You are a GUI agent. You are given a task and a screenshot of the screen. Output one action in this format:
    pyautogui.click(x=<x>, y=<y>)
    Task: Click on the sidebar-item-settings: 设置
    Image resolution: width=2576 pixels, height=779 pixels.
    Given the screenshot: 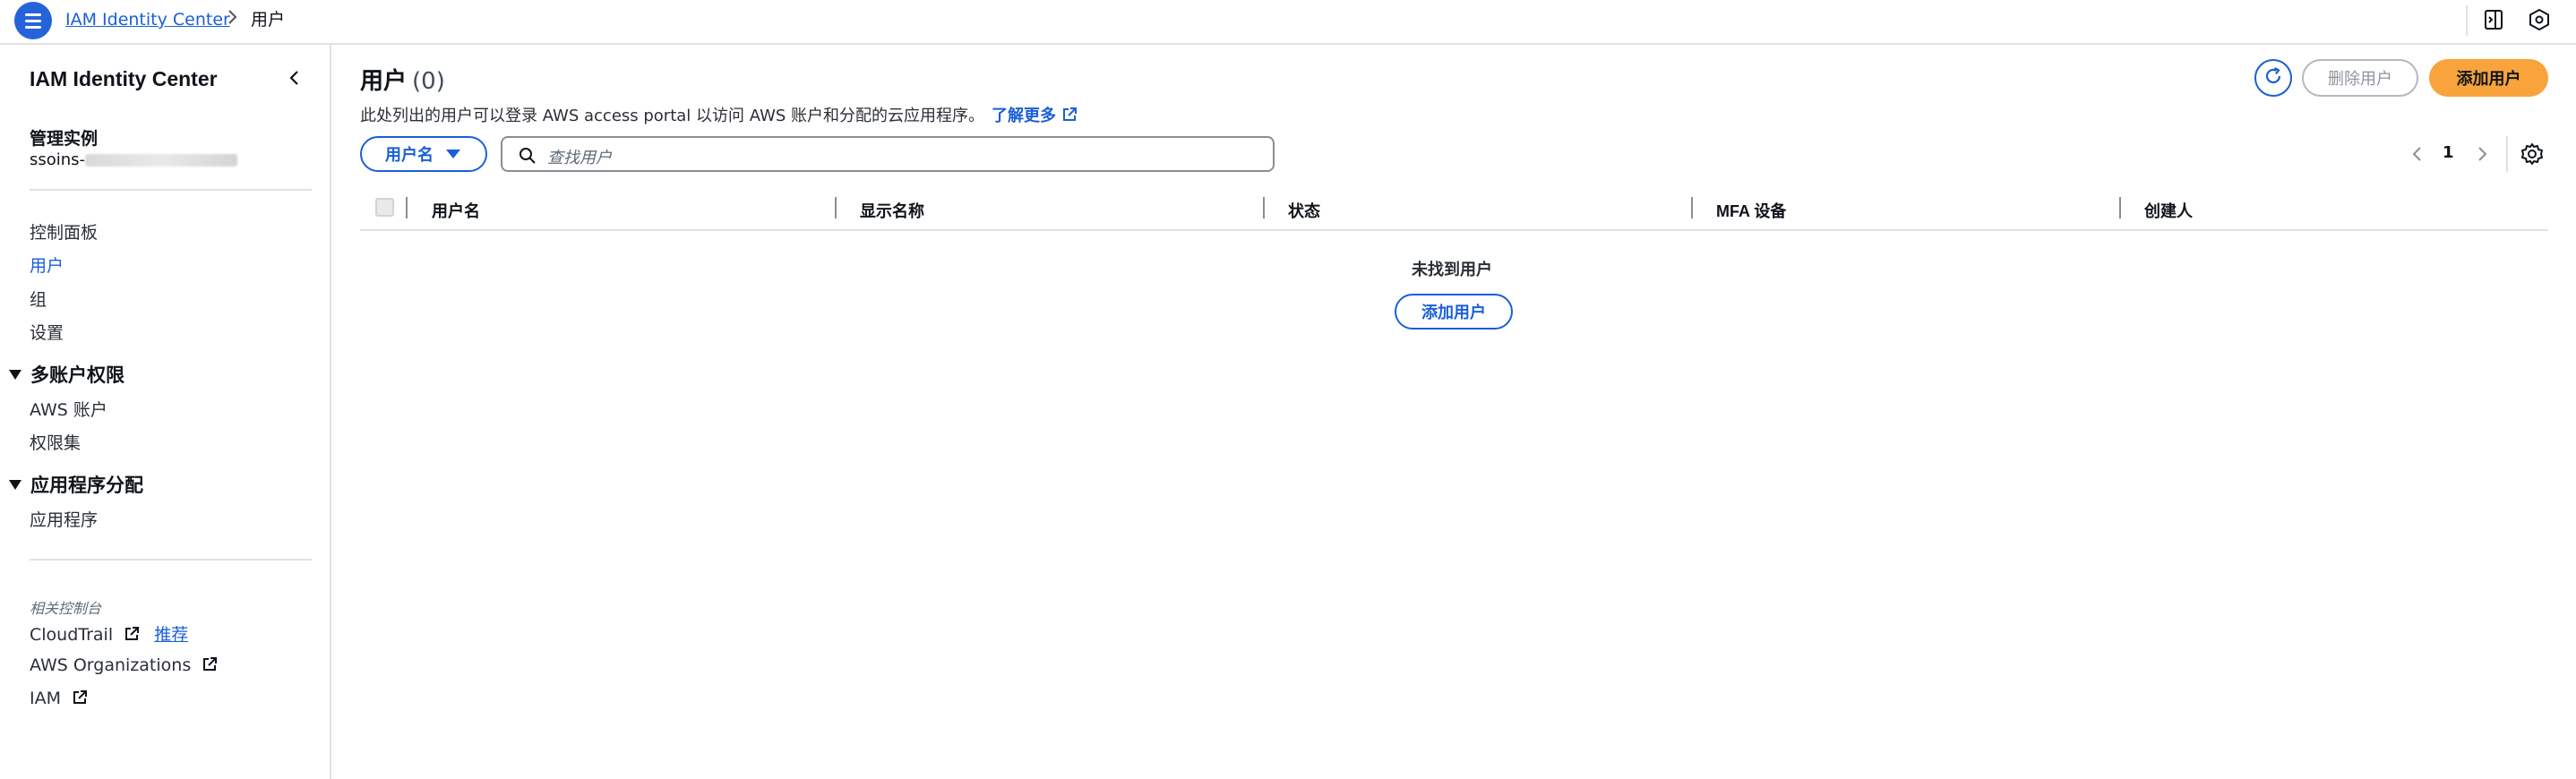 What is the action you would take?
    pyautogui.click(x=47, y=332)
    